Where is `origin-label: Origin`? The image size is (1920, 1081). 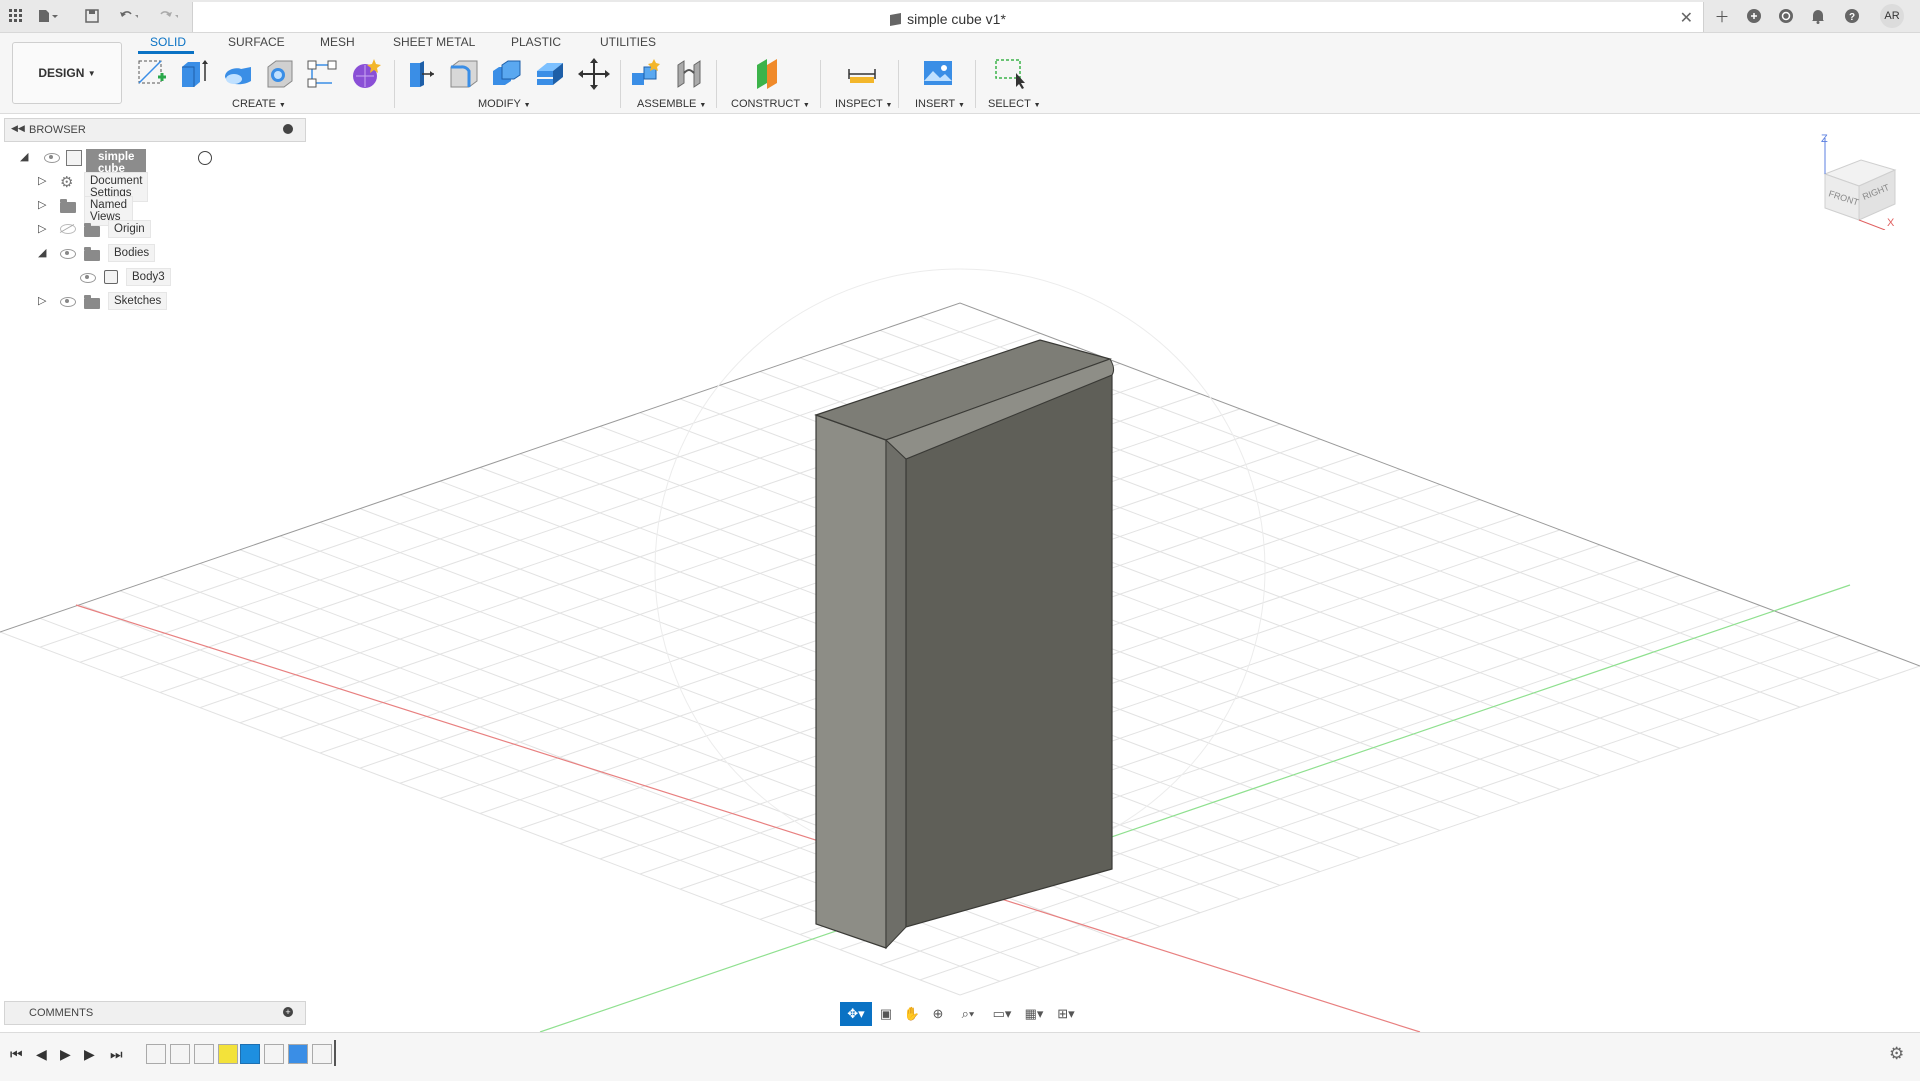 origin-label: Origin is located at coordinates (129, 229).